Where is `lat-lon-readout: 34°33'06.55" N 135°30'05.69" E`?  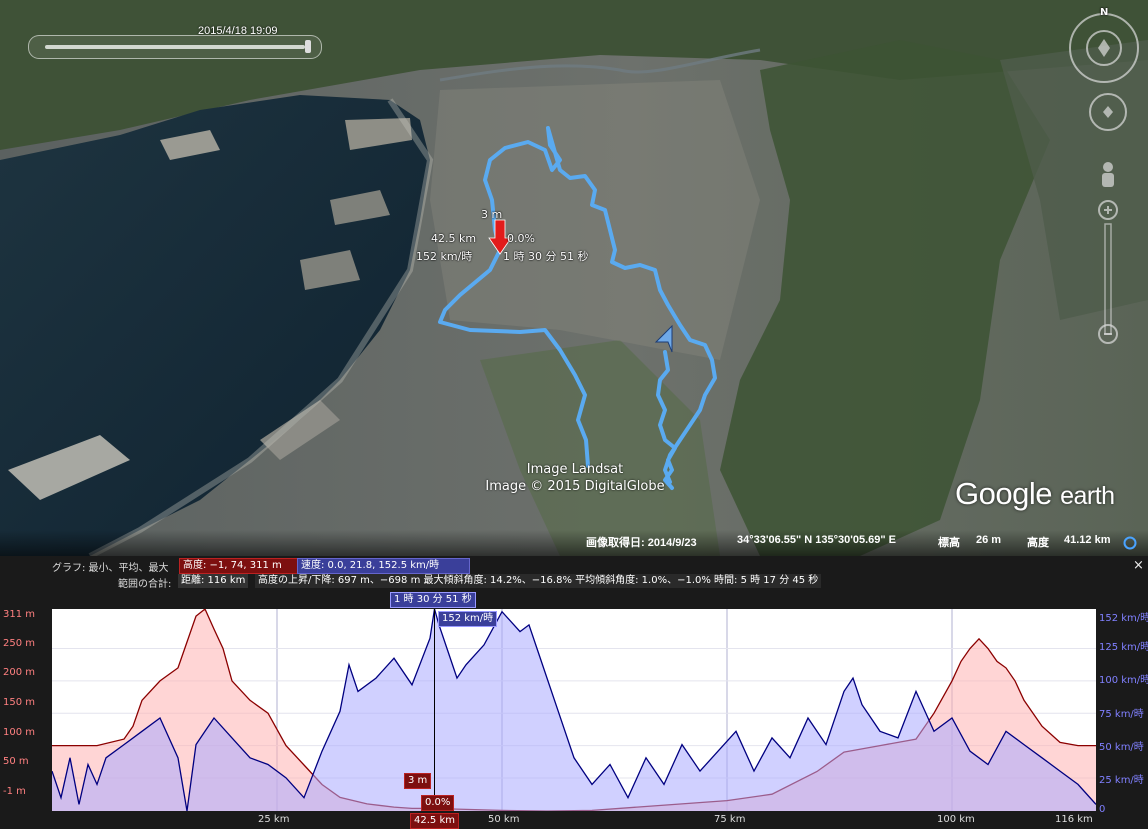
lat-lon-readout: 34°33'06.55" N 135°30'05.69" E is located at coordinates (817, 540).